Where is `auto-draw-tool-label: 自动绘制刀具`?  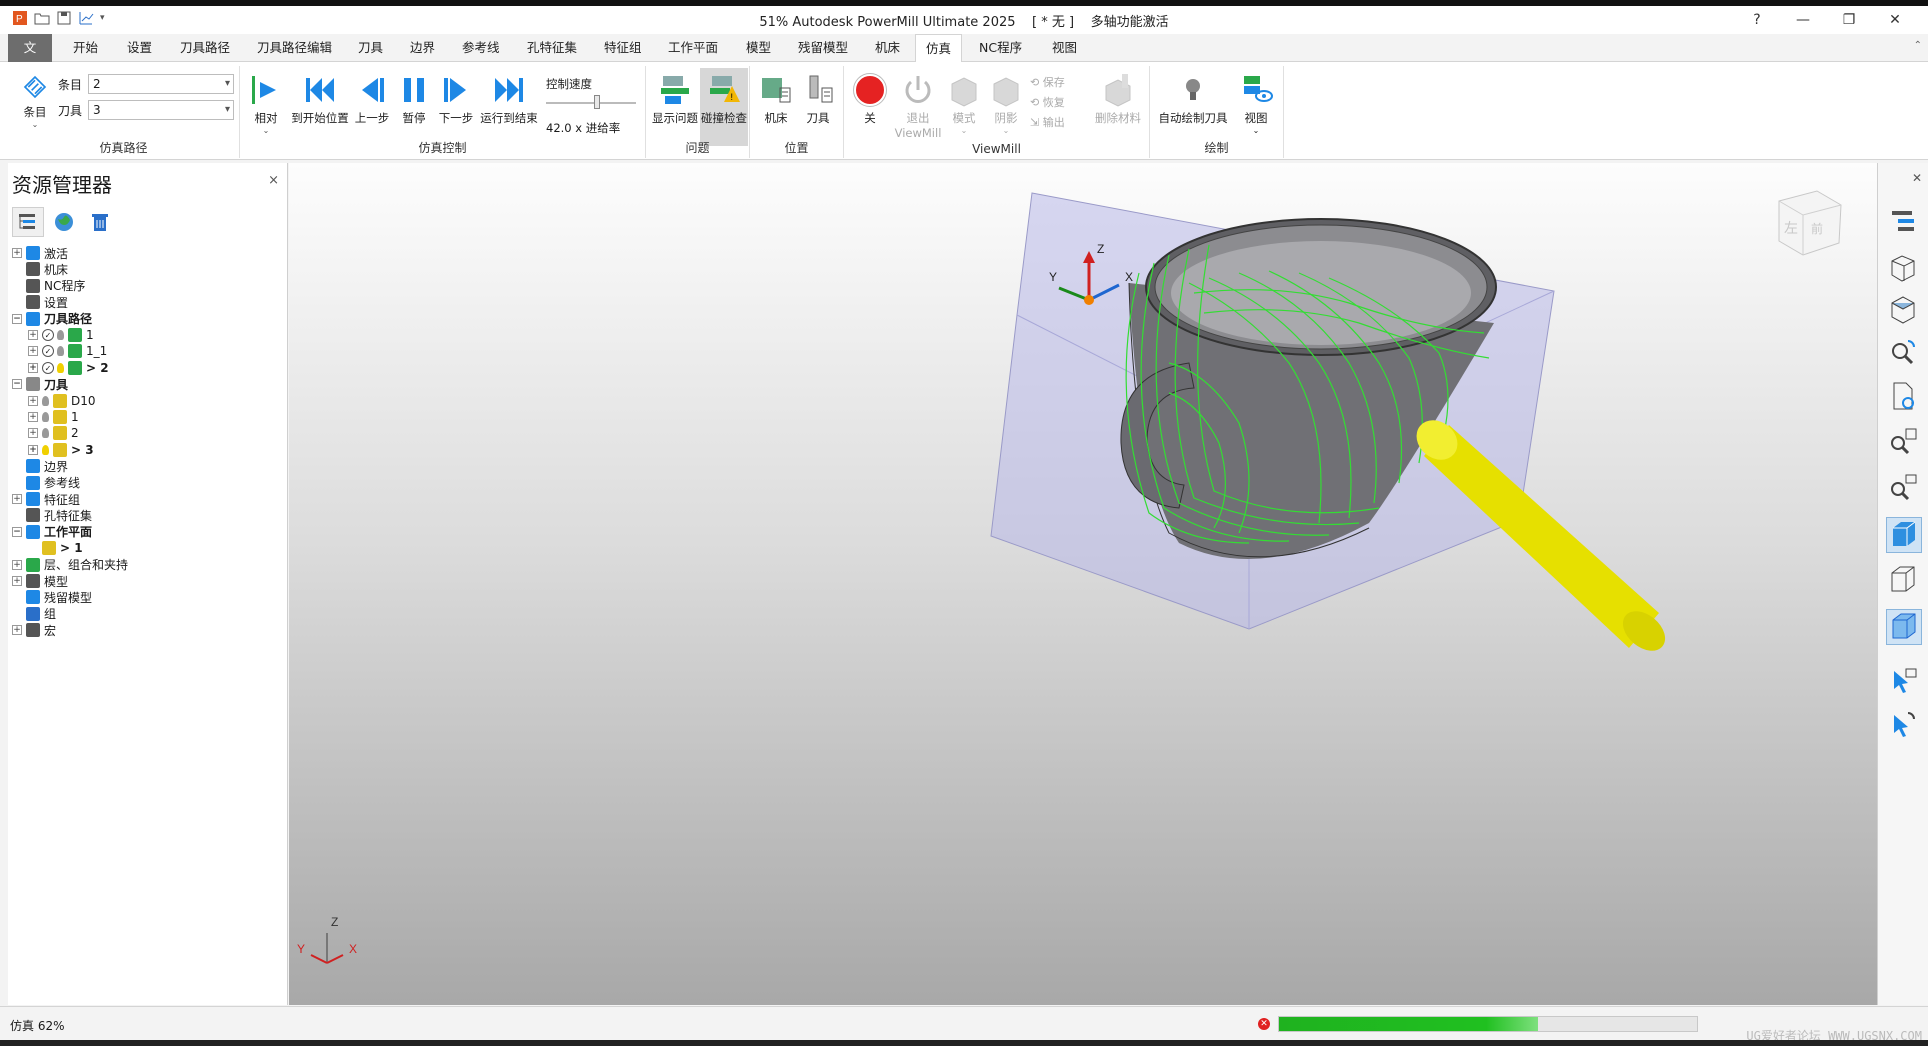 auto-draw-tool-label: 自动绘制刀具 is located at coordinates (1193, 118).